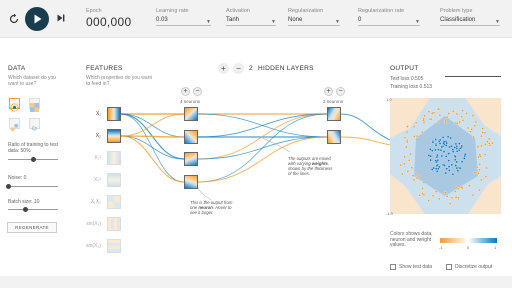  I want to click on layer1-remove-neuron-button: −, so click(197, 91).